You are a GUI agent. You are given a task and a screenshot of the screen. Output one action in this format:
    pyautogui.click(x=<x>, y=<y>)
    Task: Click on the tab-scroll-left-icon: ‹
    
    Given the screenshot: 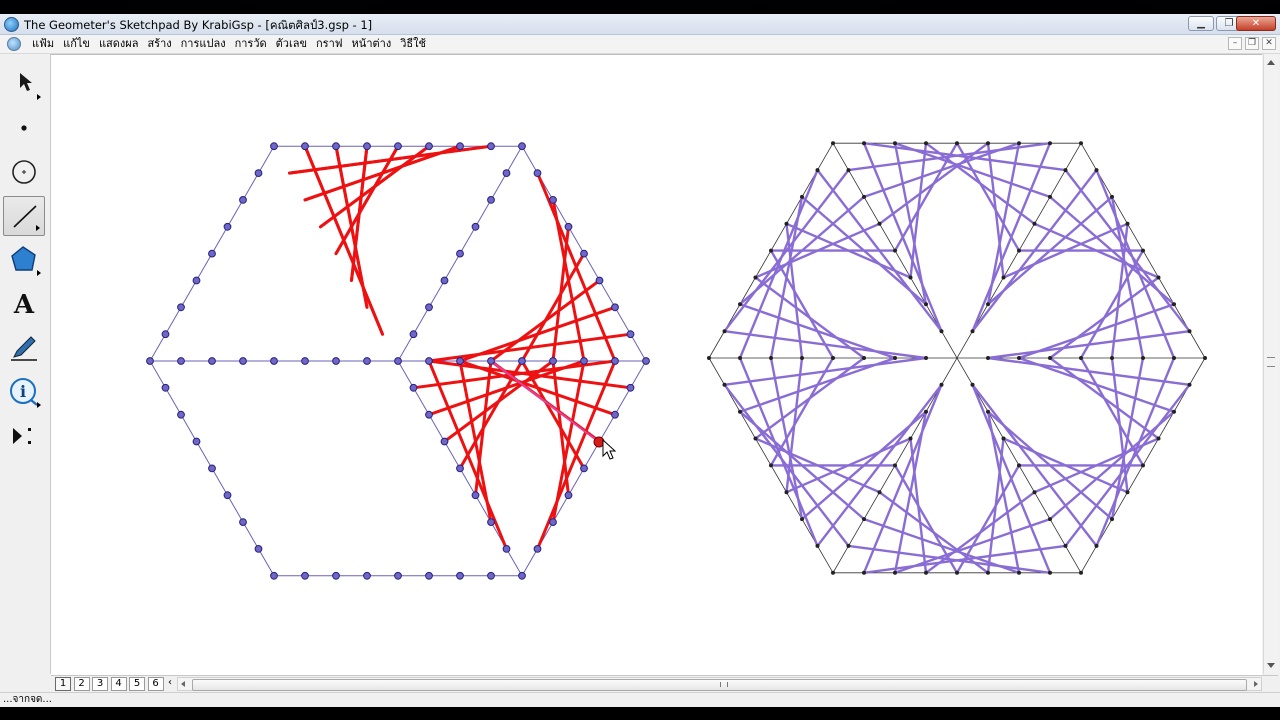 What is the action you would take?
    pyautogui.click(x=170, y=684)
    